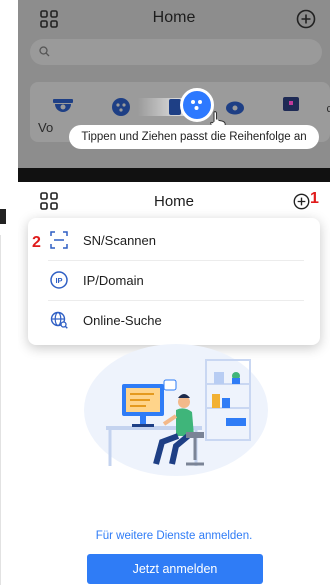  I want to click on page-title: Home, so click(173, 201).